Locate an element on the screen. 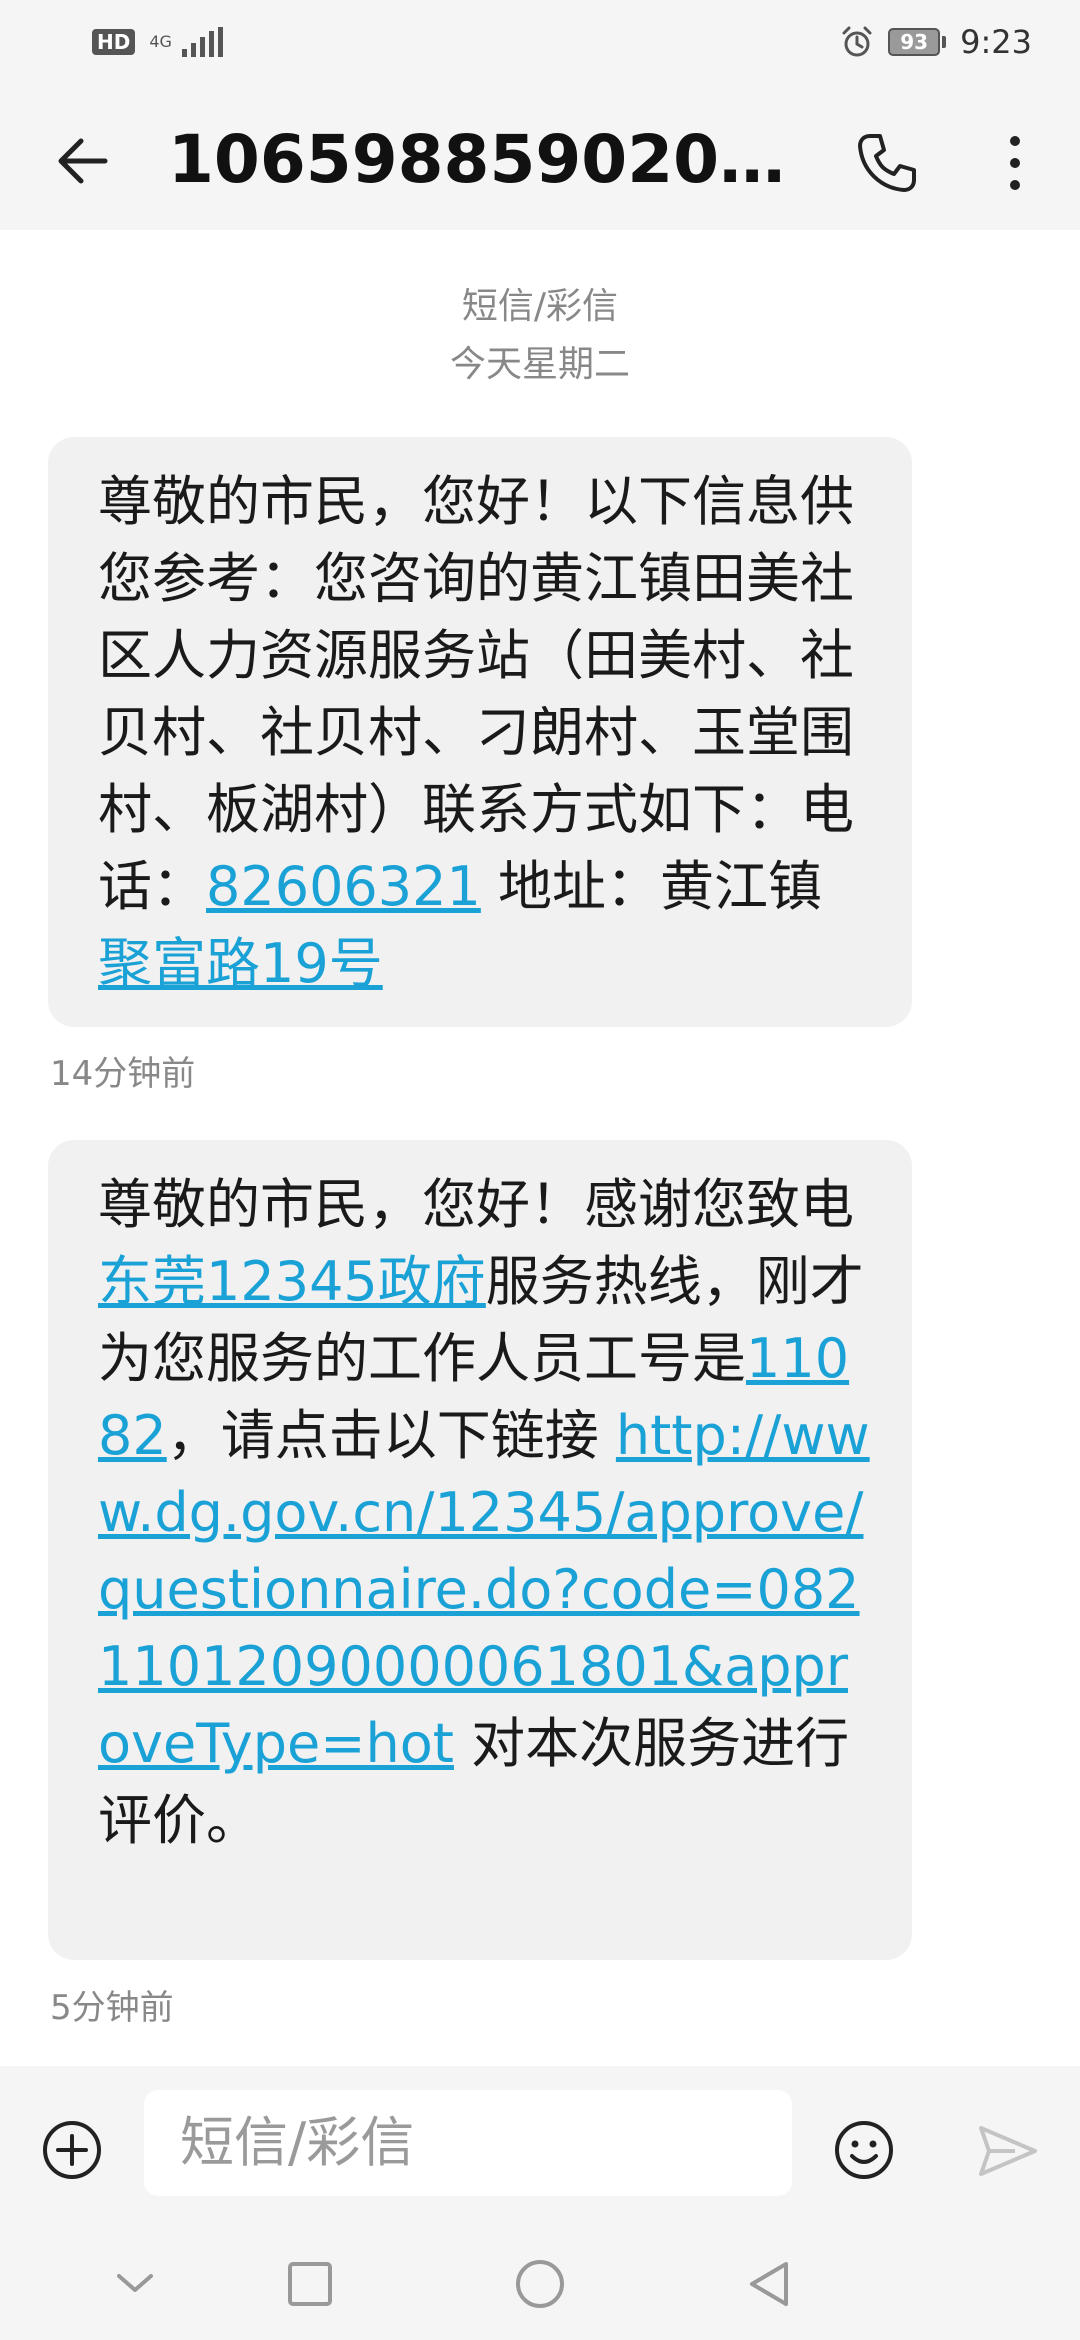  nav-recent-button is located at coordinates (310, 2284).